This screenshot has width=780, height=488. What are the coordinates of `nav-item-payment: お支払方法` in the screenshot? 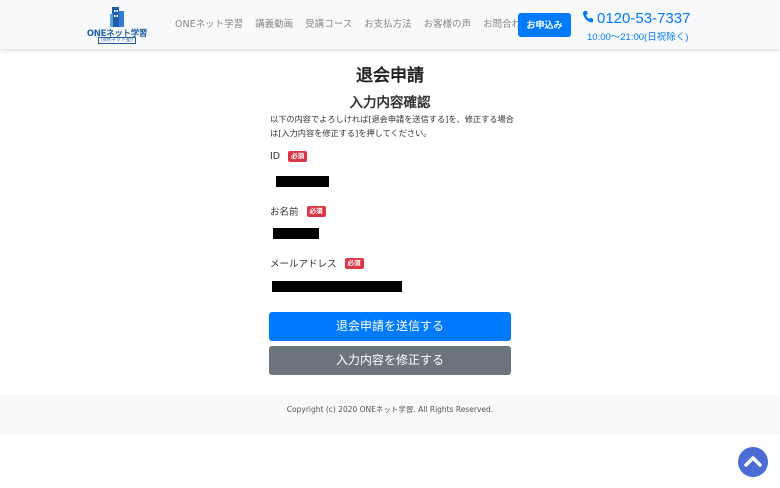 It's located at (388, 25).